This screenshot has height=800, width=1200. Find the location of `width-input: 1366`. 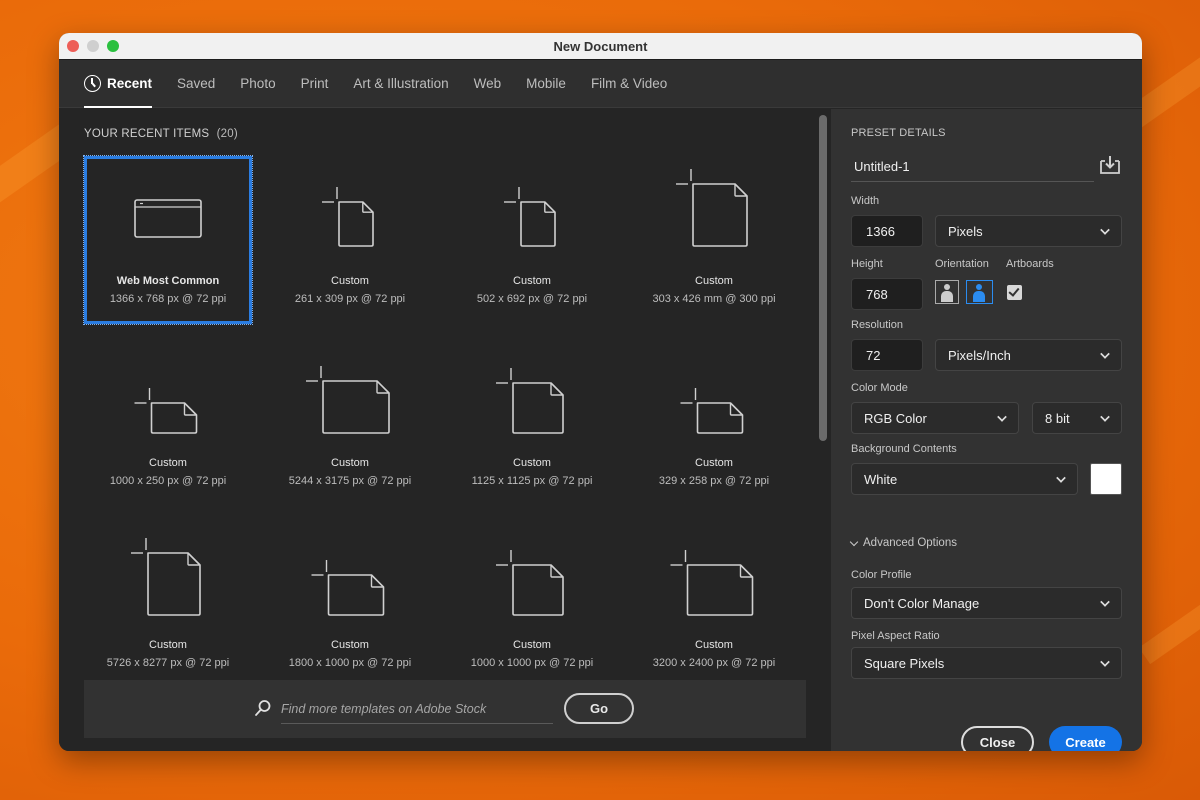

width-input: 1366 is located at coordinates (887, 231).